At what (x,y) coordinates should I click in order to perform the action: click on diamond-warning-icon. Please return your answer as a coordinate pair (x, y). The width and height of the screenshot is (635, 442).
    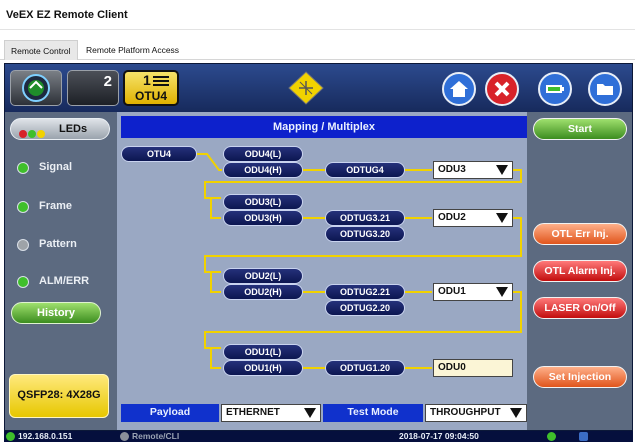
    Looking at the image, I should click on (306, 88).